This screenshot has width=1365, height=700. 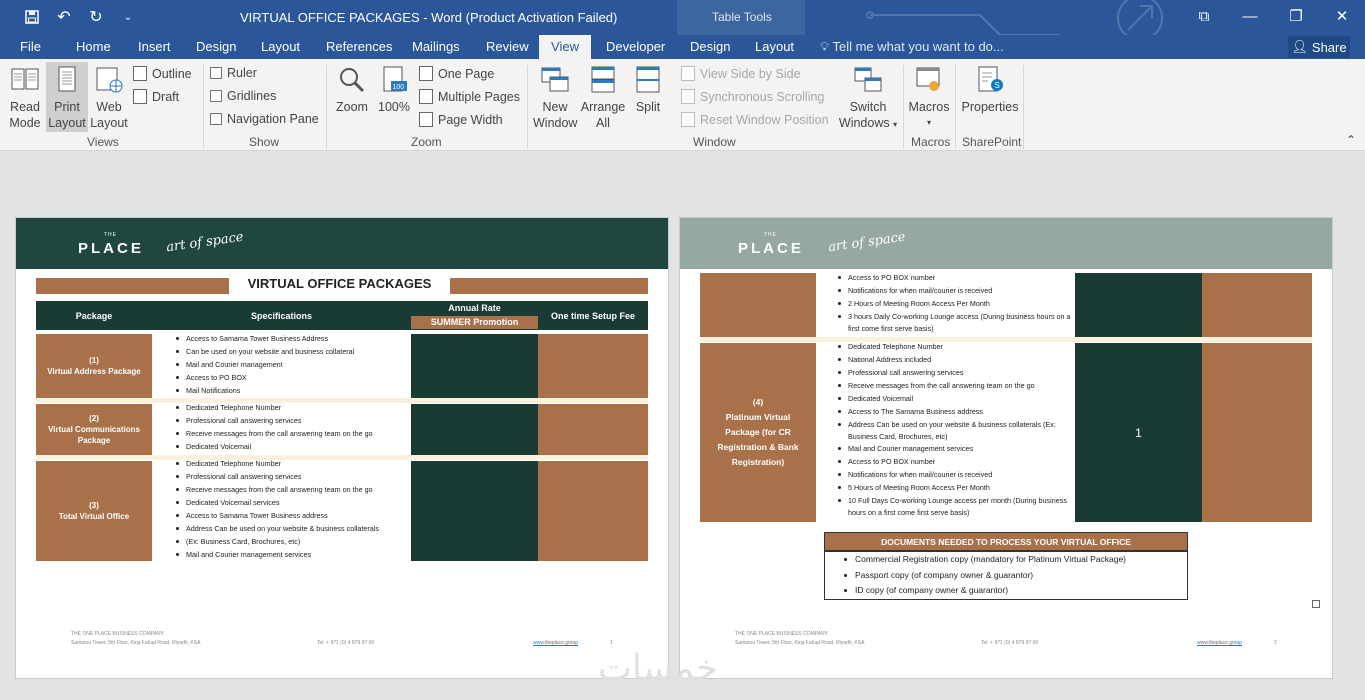 I want to click on new-window-icon, so click(x=555, y=79).